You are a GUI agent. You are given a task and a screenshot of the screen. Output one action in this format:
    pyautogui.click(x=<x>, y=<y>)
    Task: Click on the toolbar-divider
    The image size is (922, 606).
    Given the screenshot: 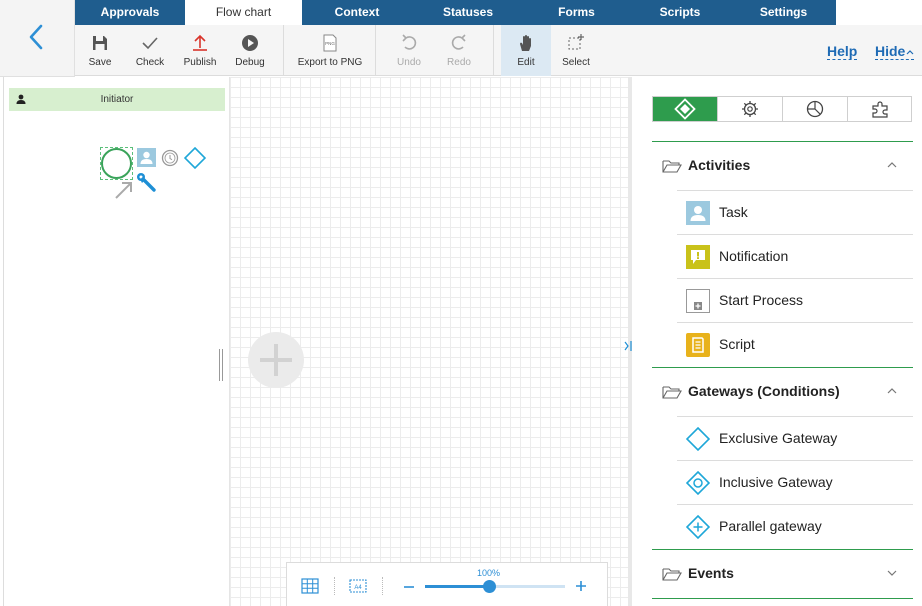 What is the action you would take?
    pyautogui.click(x=375, y=50)
    